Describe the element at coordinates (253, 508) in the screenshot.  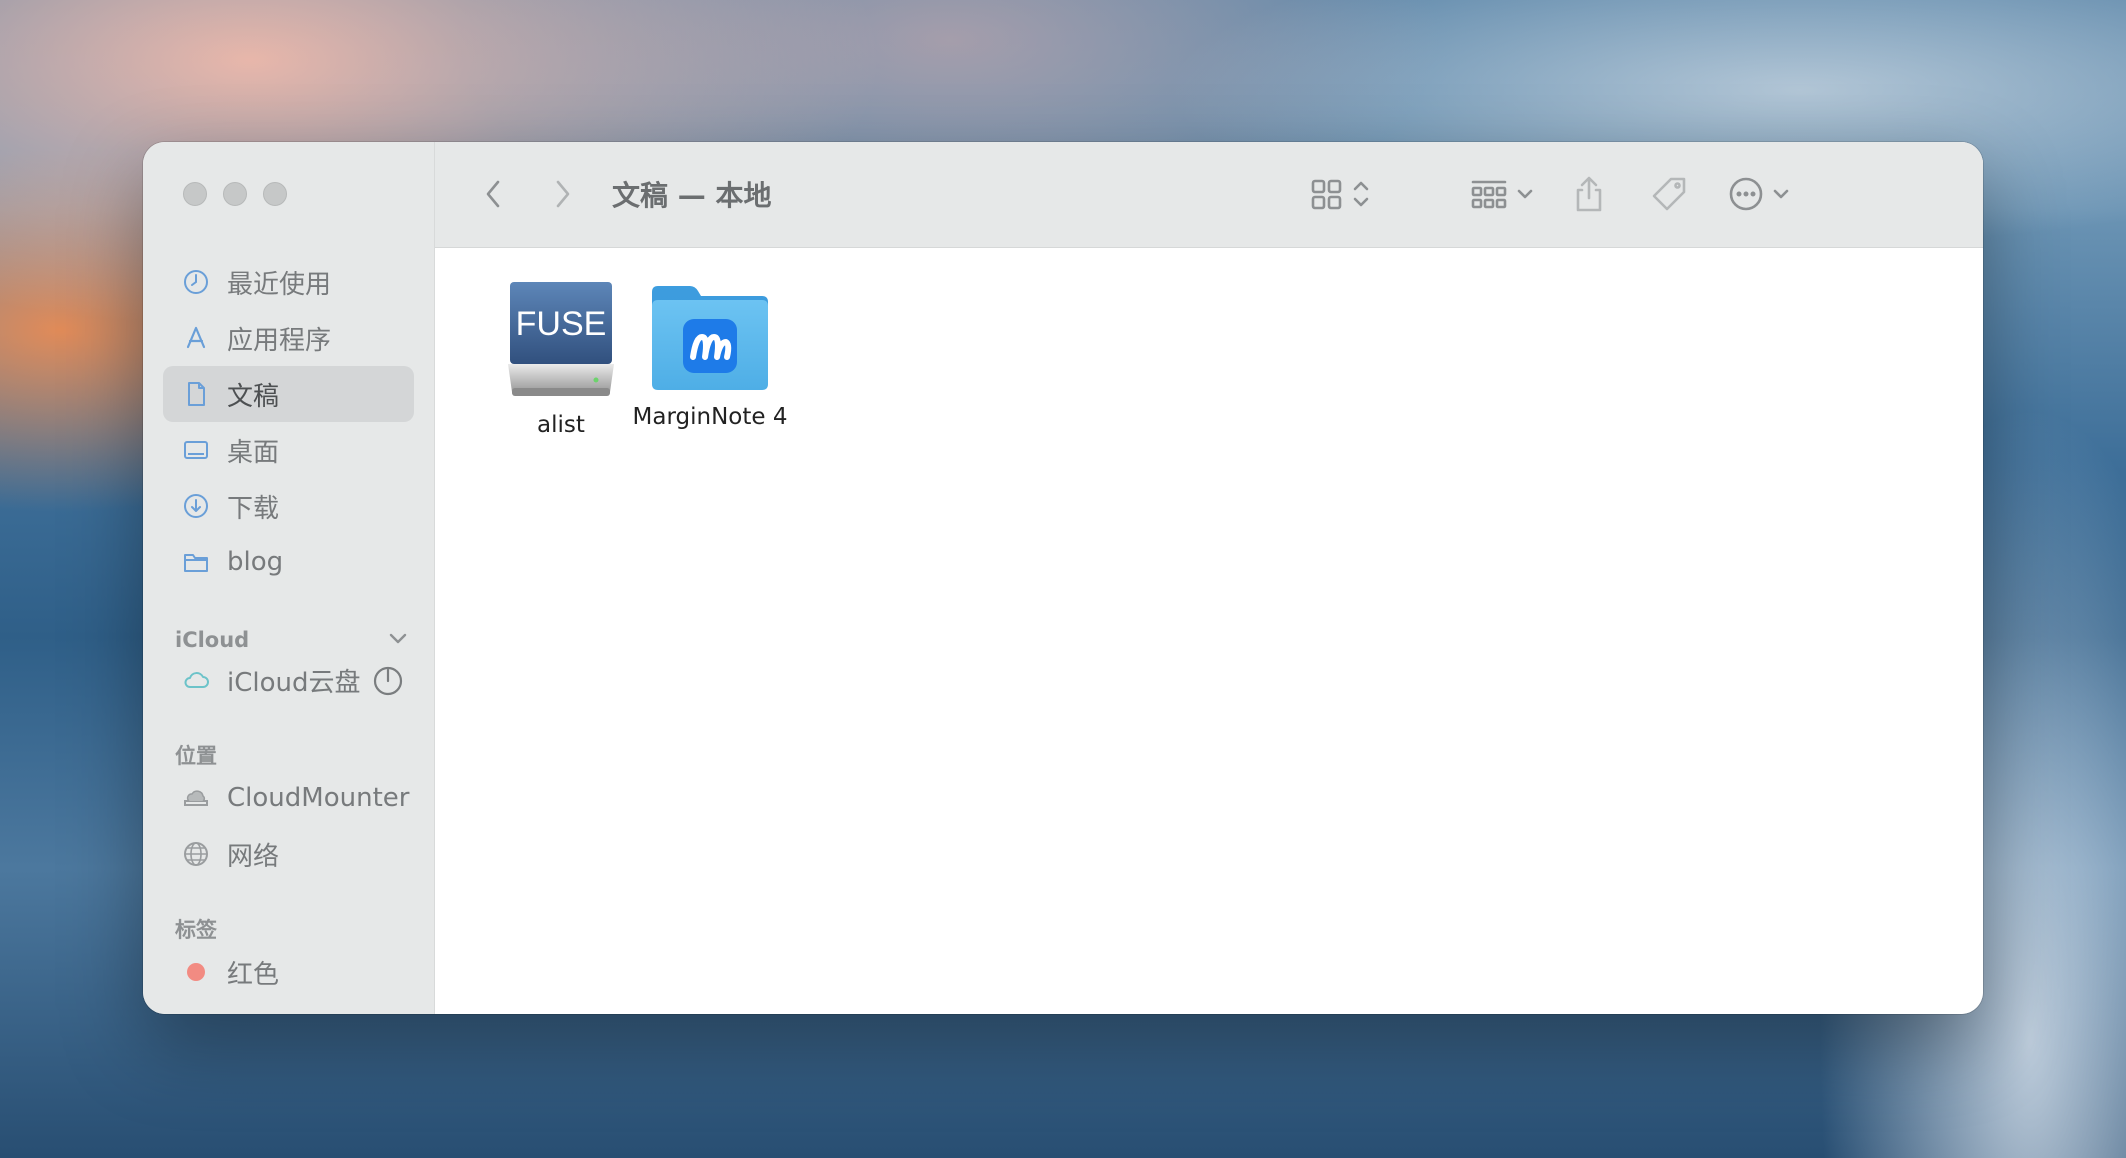
I see `sidebar-item-label: 下载` at that location.